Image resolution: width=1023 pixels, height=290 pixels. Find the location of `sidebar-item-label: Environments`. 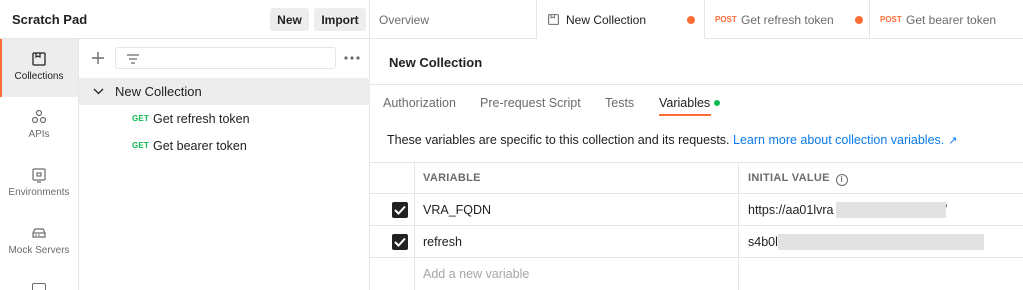

sidebar-item-label: Environments is located at coordinates (39, 192).